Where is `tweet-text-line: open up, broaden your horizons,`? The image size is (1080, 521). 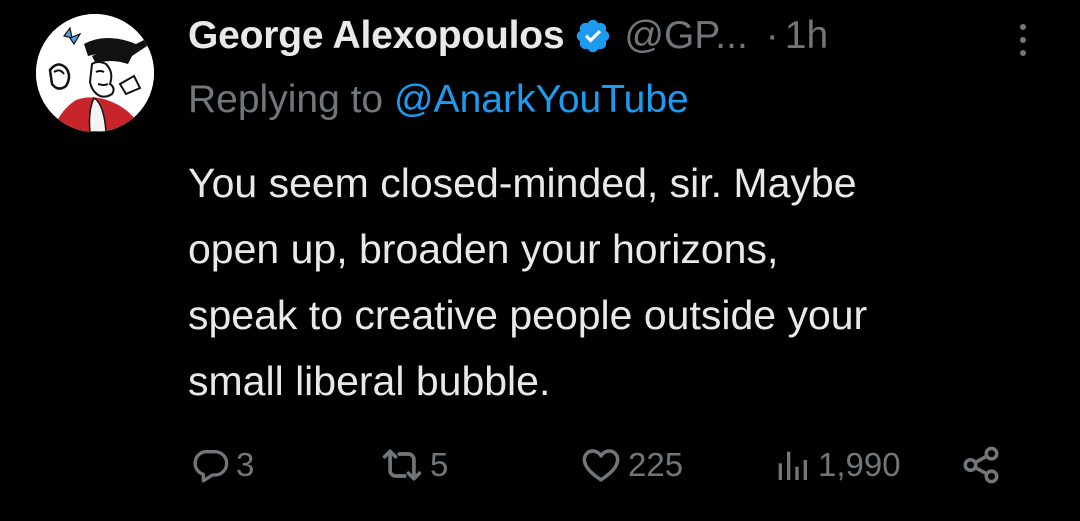 tweet-text-line: open up, broaden your horizons, is located at coordinates (483, 249).